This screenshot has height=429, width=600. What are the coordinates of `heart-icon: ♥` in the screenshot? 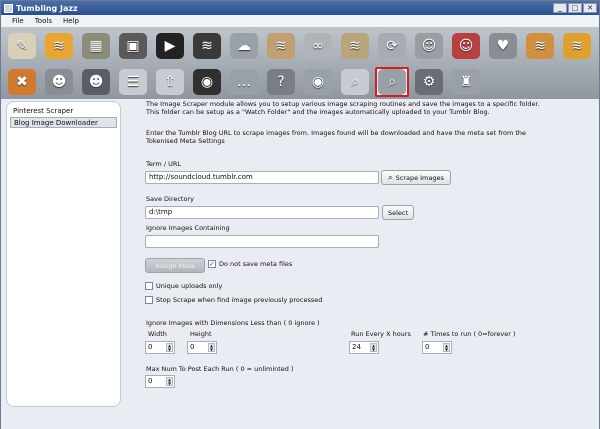 It's located at (503, 46).